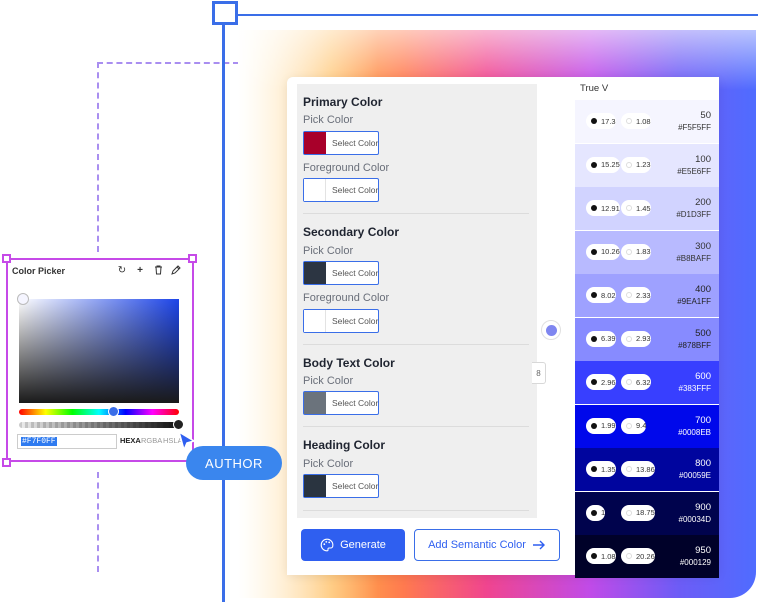 The width and height of the screenshot is (768, 602). What do you see at coordinates (346, 168) in the screenshot?
I see `foreground-color-label: Foreground Color` at bounding box center [346, 168].